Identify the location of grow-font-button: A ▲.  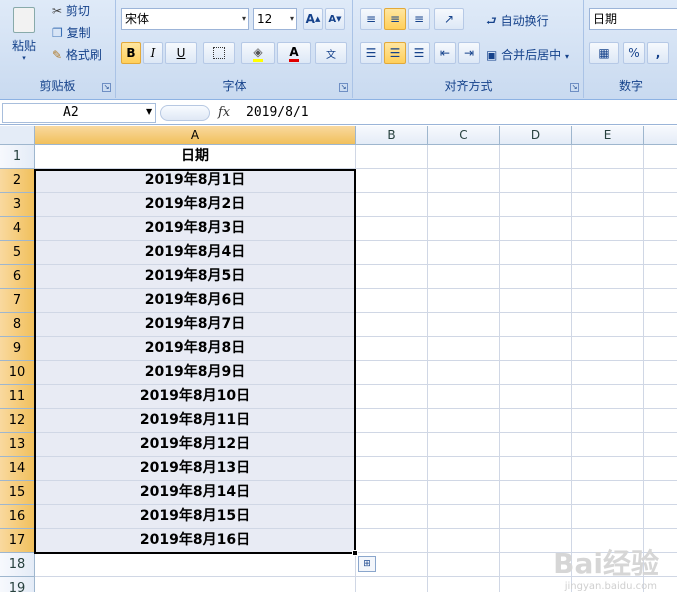
(313, 19).